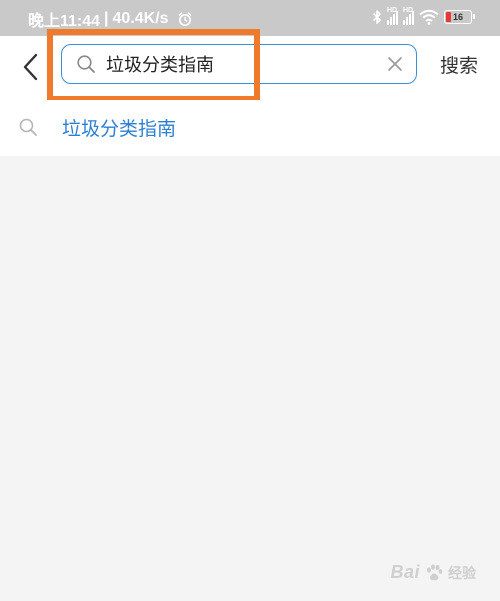 The width and height of the screenshot is (500, 601). Describe the element at coordinates (31, 67) in the screenshot. I see `chevron-left-icon` at that location.